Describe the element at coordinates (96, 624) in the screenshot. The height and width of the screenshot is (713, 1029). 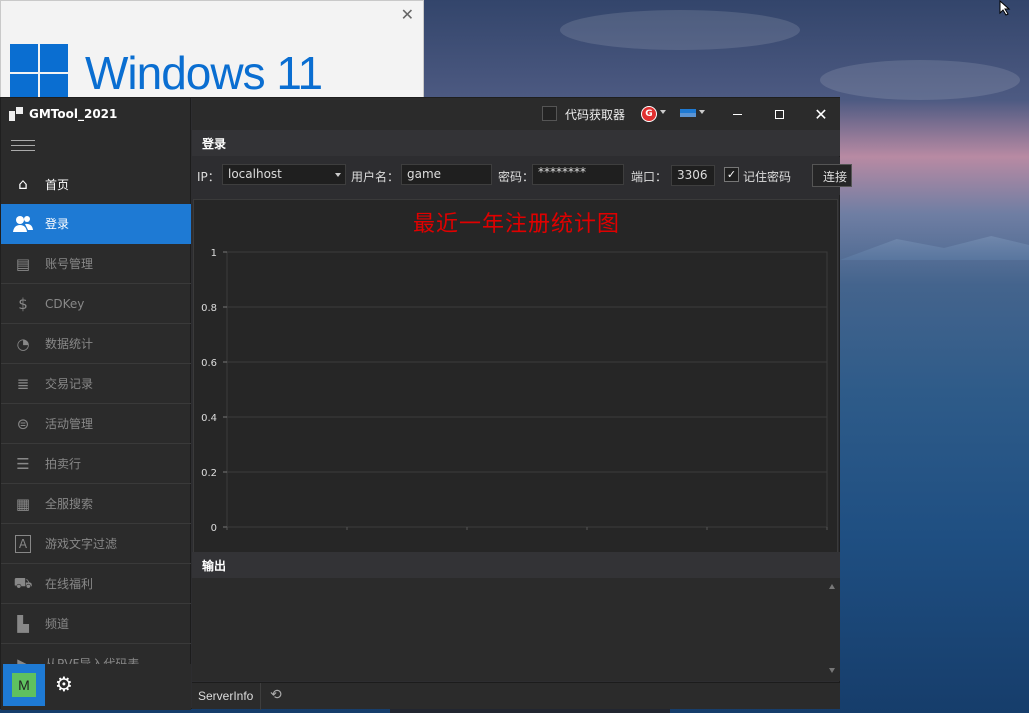
I see `sidebar-item-channel: ▙ 频道` at that location.